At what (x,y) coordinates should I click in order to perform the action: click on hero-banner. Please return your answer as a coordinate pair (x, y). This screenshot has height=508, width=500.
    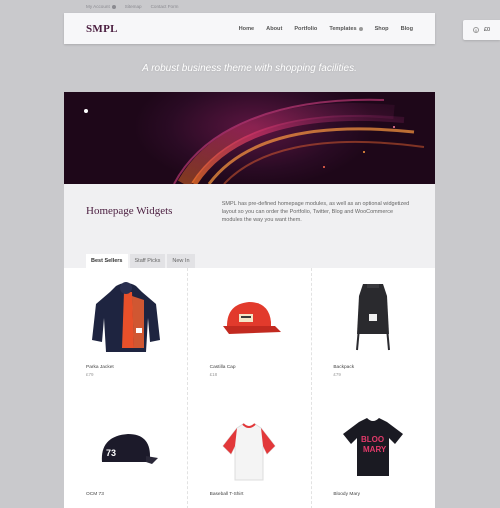
    Looking at the image, I should click on (249, 138).